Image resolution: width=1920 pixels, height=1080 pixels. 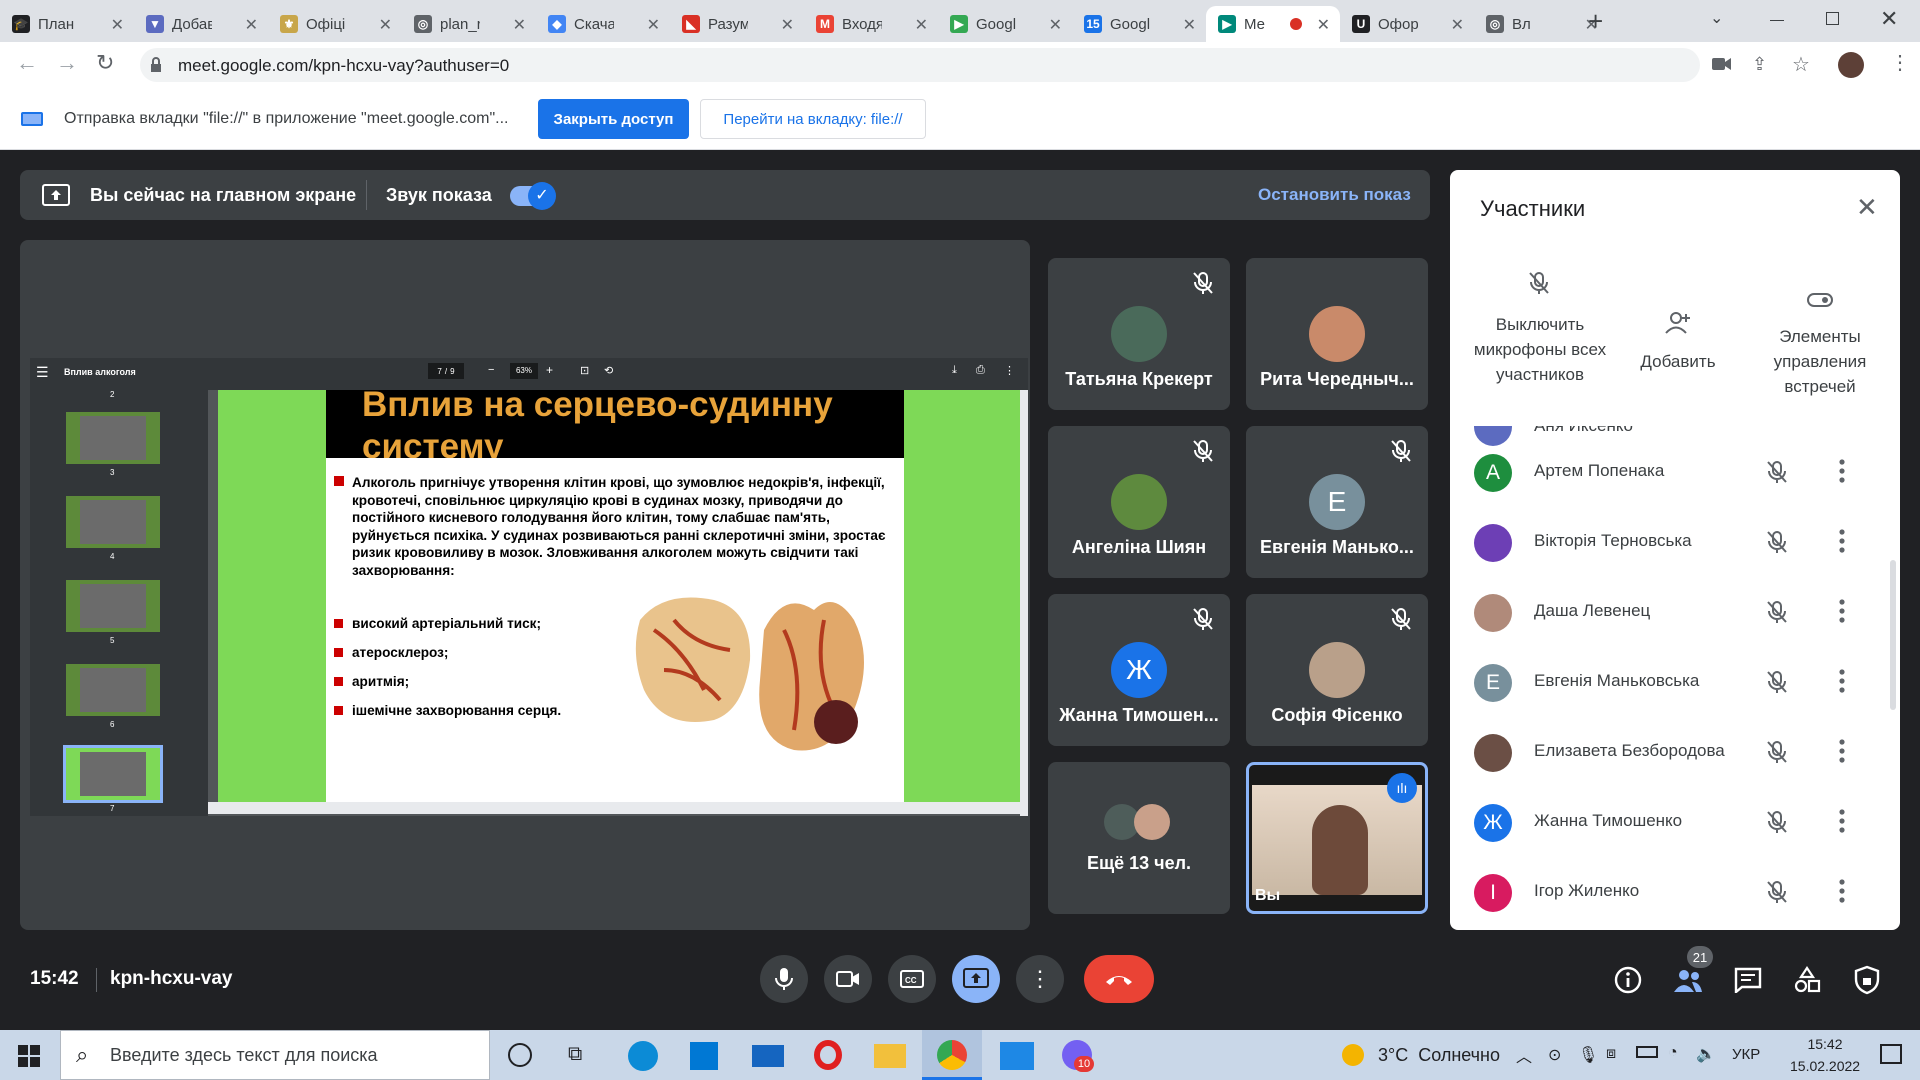 What do you see at coordinates (1777, 20) in the screenshot?
I see `minimize-button` at bounding box center [1777, 20].